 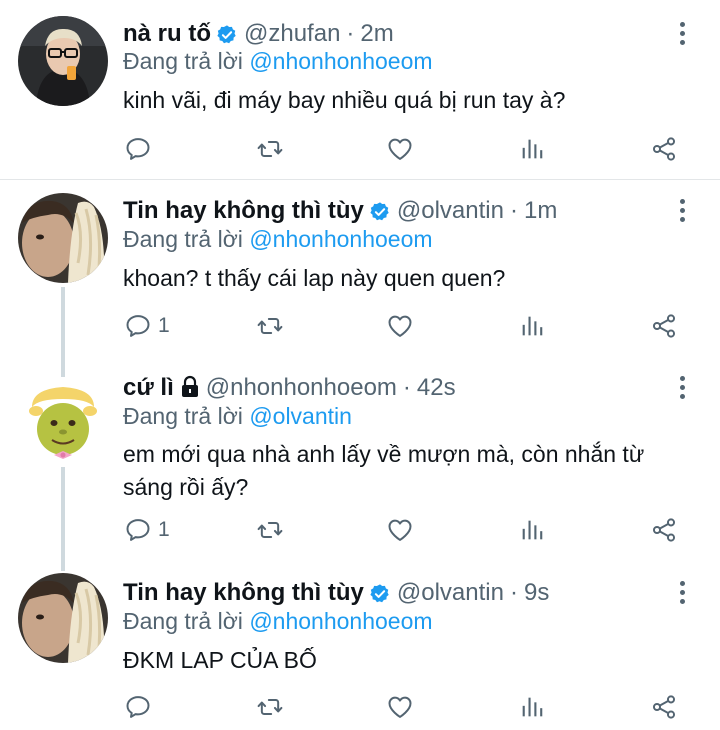 I want to click on replying-to: Đang trả lời @olvantin, so click(x=237, y=416).